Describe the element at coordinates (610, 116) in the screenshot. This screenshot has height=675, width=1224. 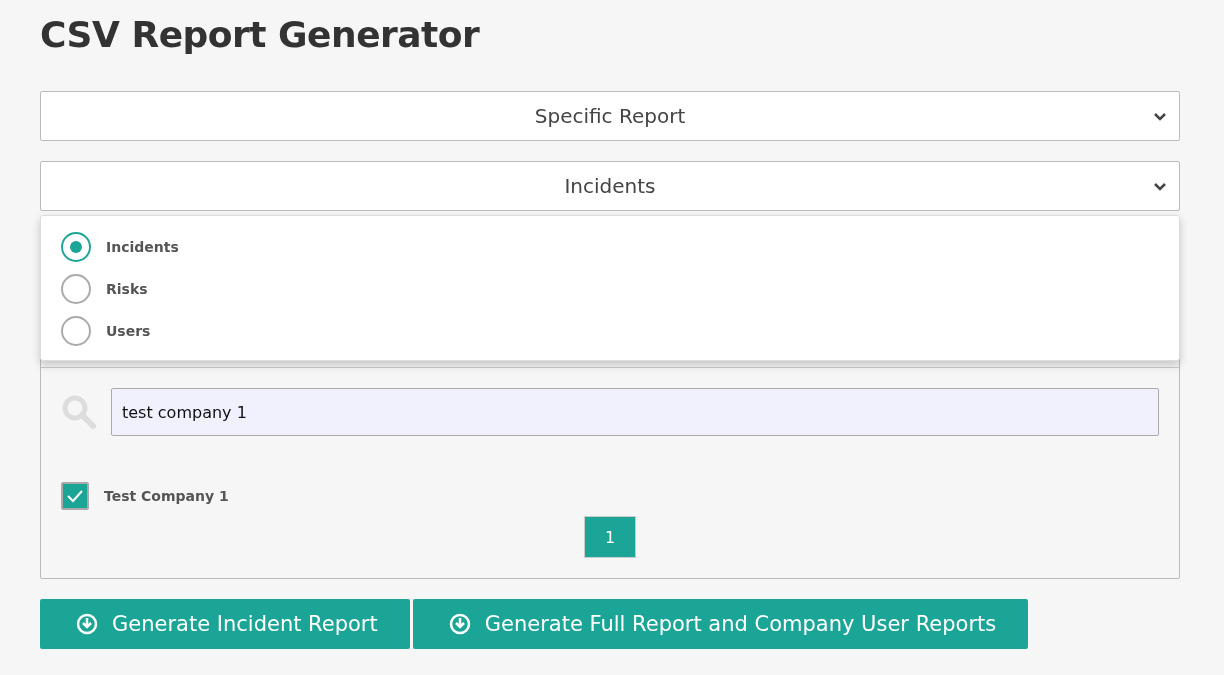
I see `dropdown-select: Specific Report` at that location.